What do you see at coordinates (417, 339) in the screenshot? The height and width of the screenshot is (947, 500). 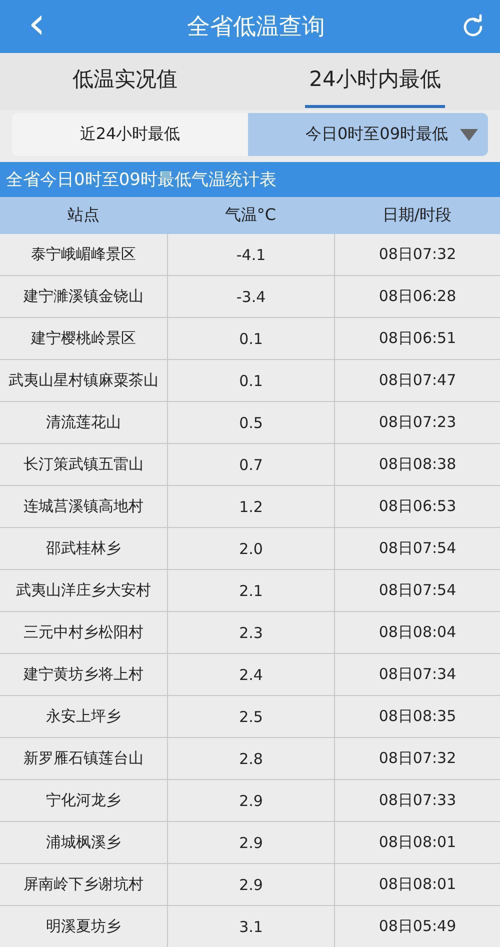 I see `table-cell: 08日06:51` at bounding box center [417, 339].